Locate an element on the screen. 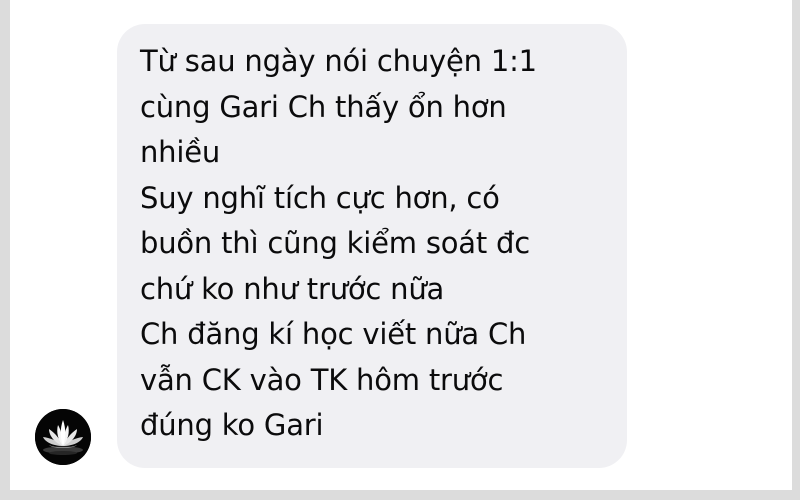  lotus-flower-icon is located at coordinates (63, 437).